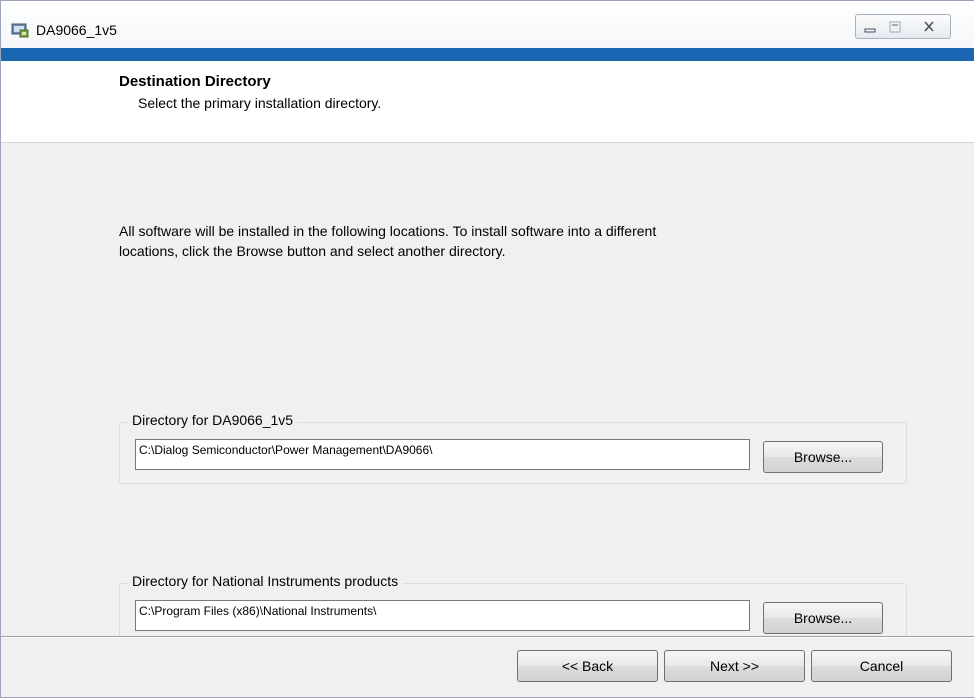 The height and width of the screenshot is (698, 974). I want to click on minimize-button, so click(869, 26).